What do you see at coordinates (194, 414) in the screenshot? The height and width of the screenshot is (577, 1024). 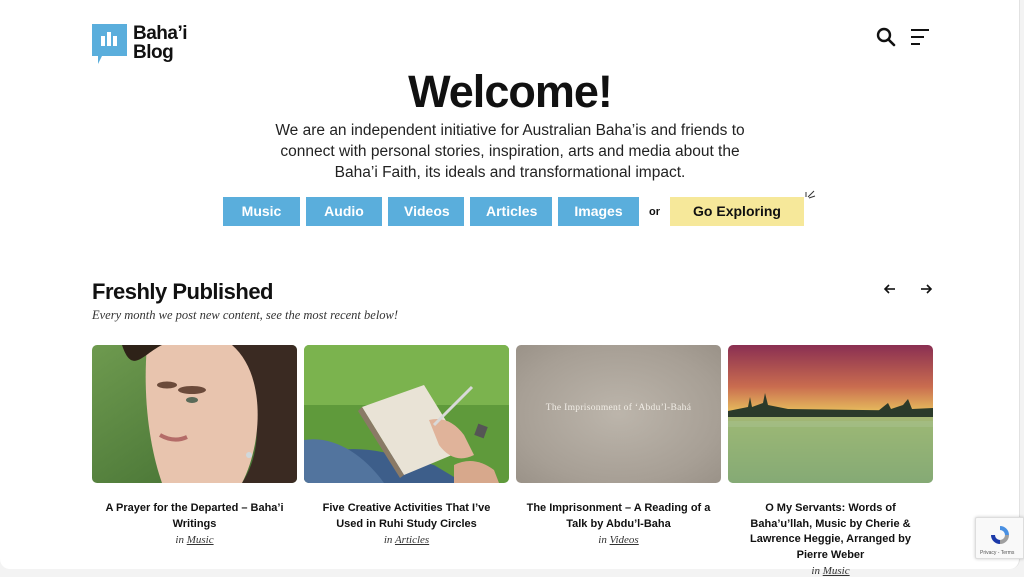 I see `post-thumbnail-woman` at bounding box center [194, 414].